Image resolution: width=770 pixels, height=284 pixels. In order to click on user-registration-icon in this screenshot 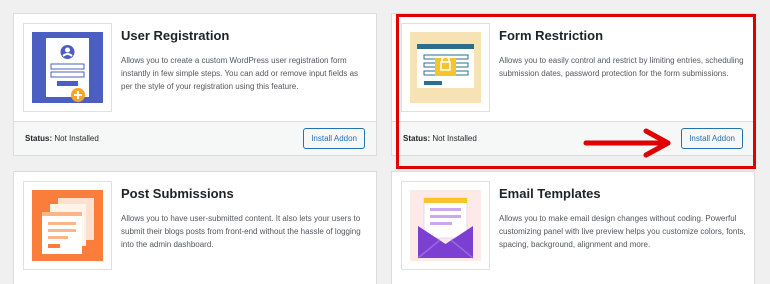, I will do `click(67, 67)`.